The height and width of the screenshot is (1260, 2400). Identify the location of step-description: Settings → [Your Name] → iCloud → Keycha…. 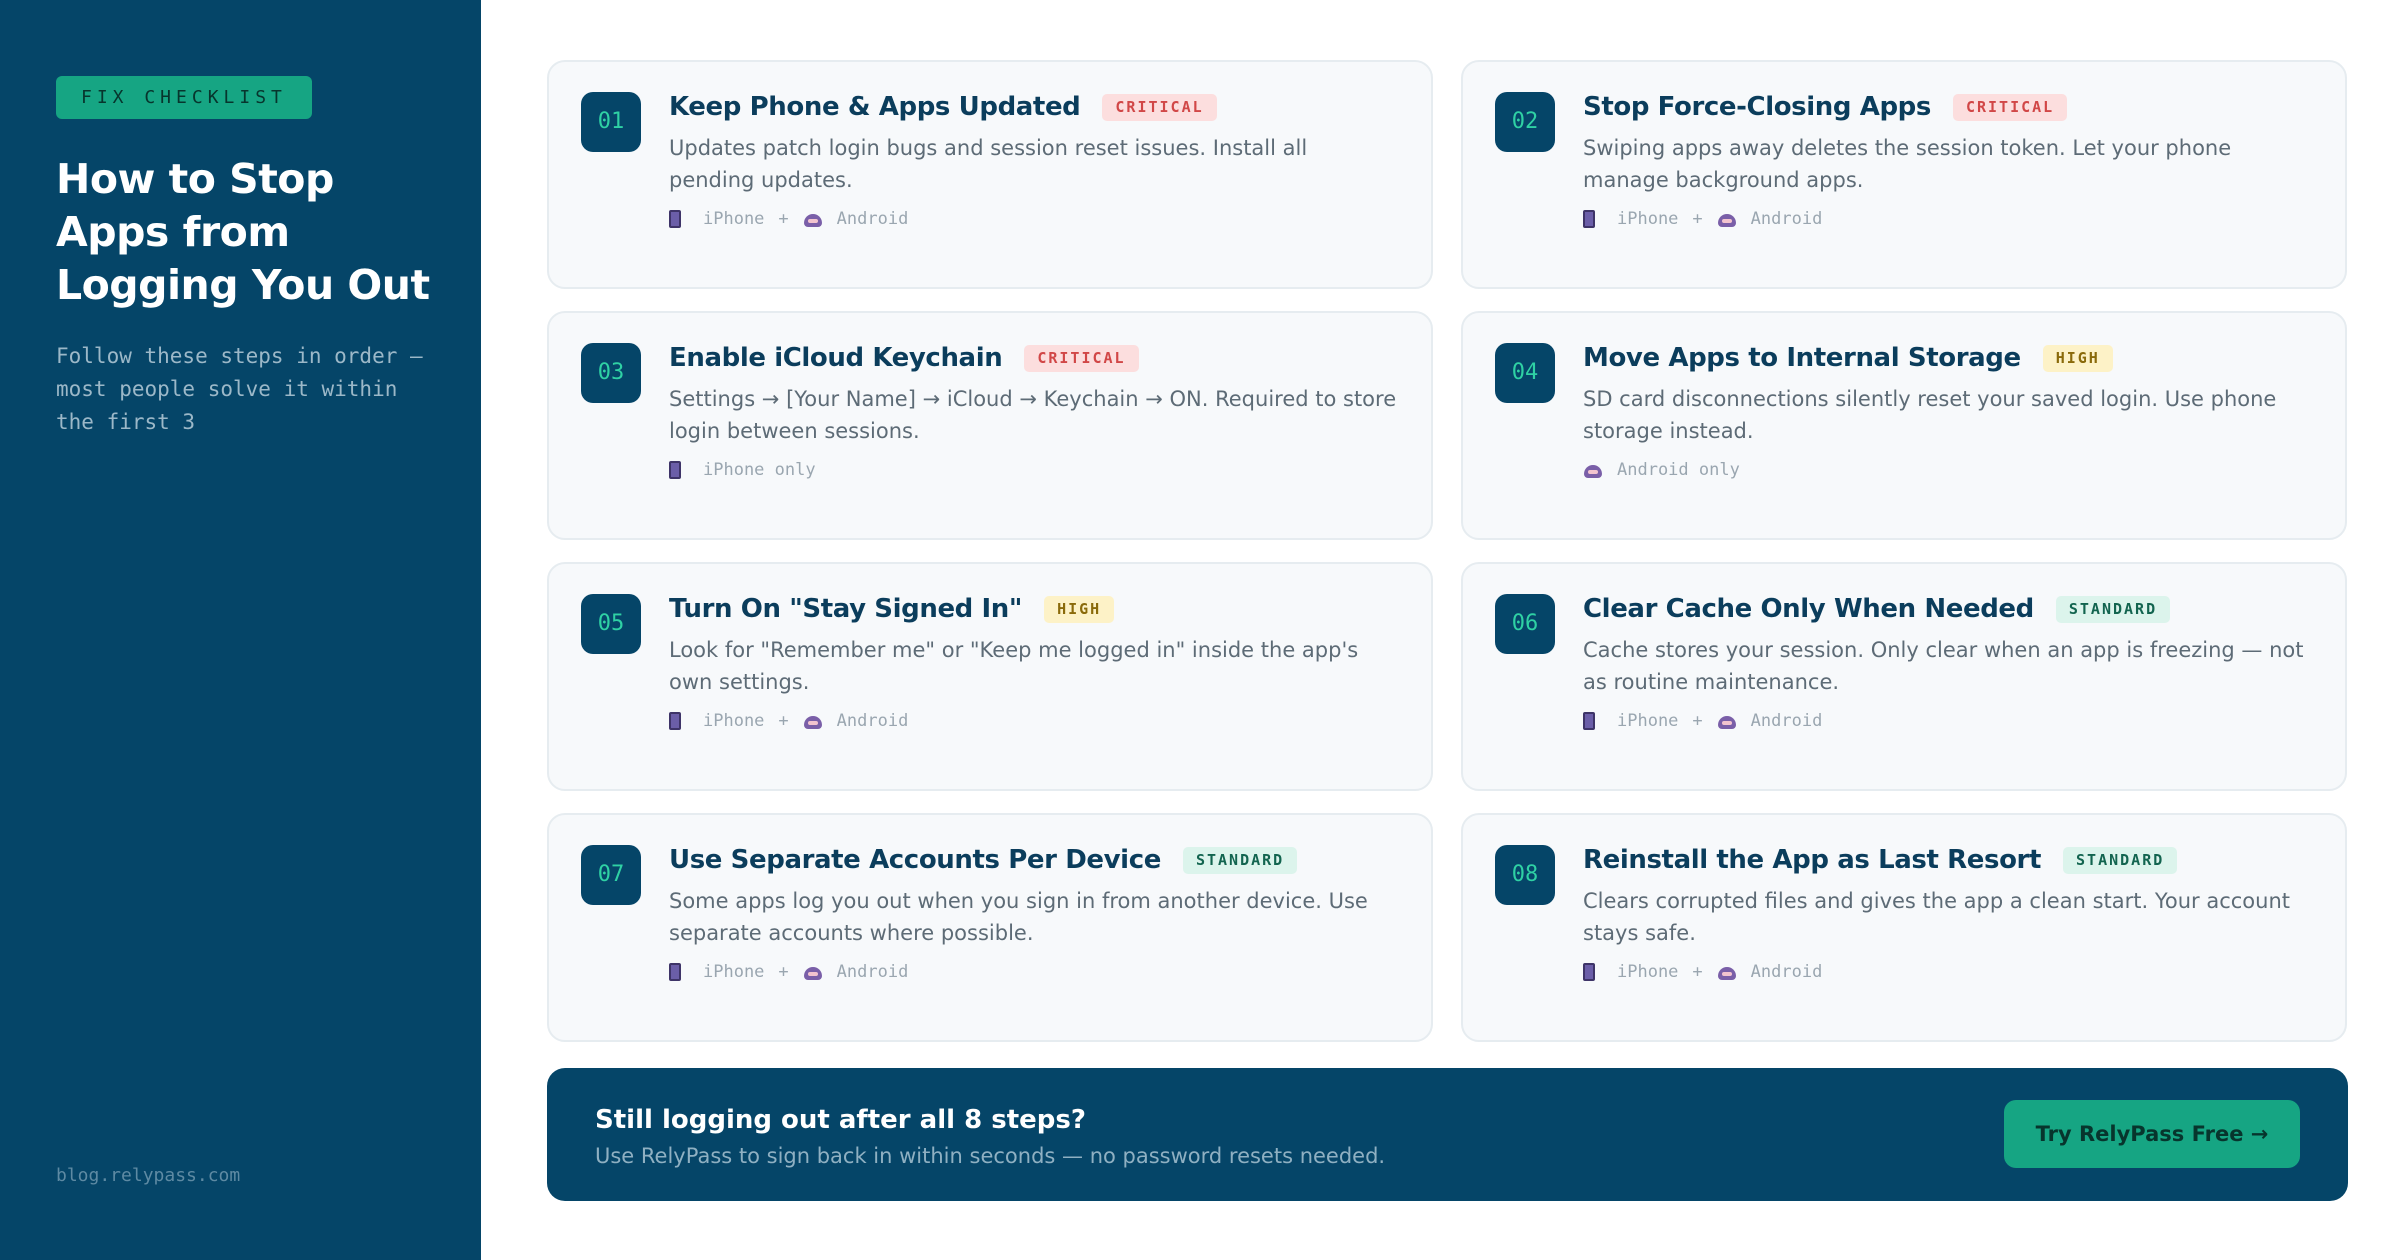
(1033, 415).